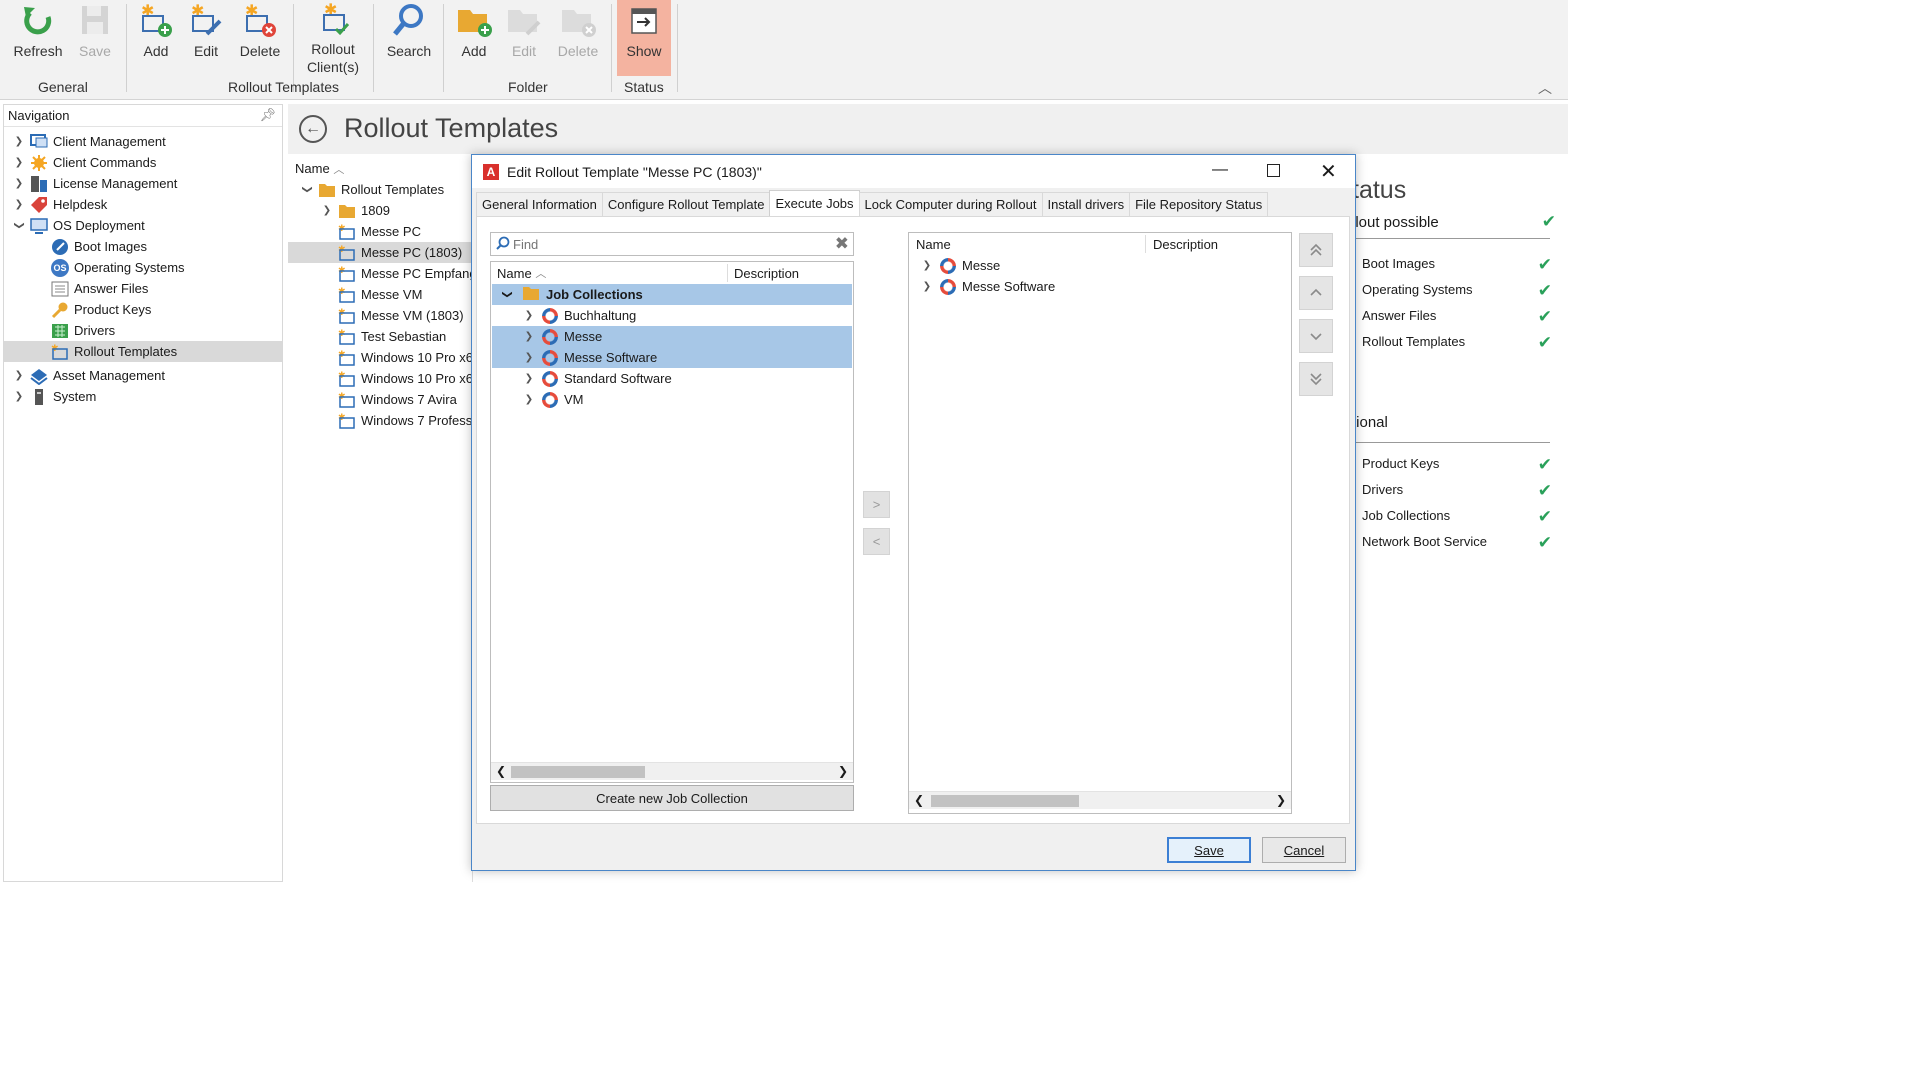 This screenshot has width=1920, height=1080. Describe the element at coordinates (1316, 293) in the screenshot. I see `move-up-button` at that location.